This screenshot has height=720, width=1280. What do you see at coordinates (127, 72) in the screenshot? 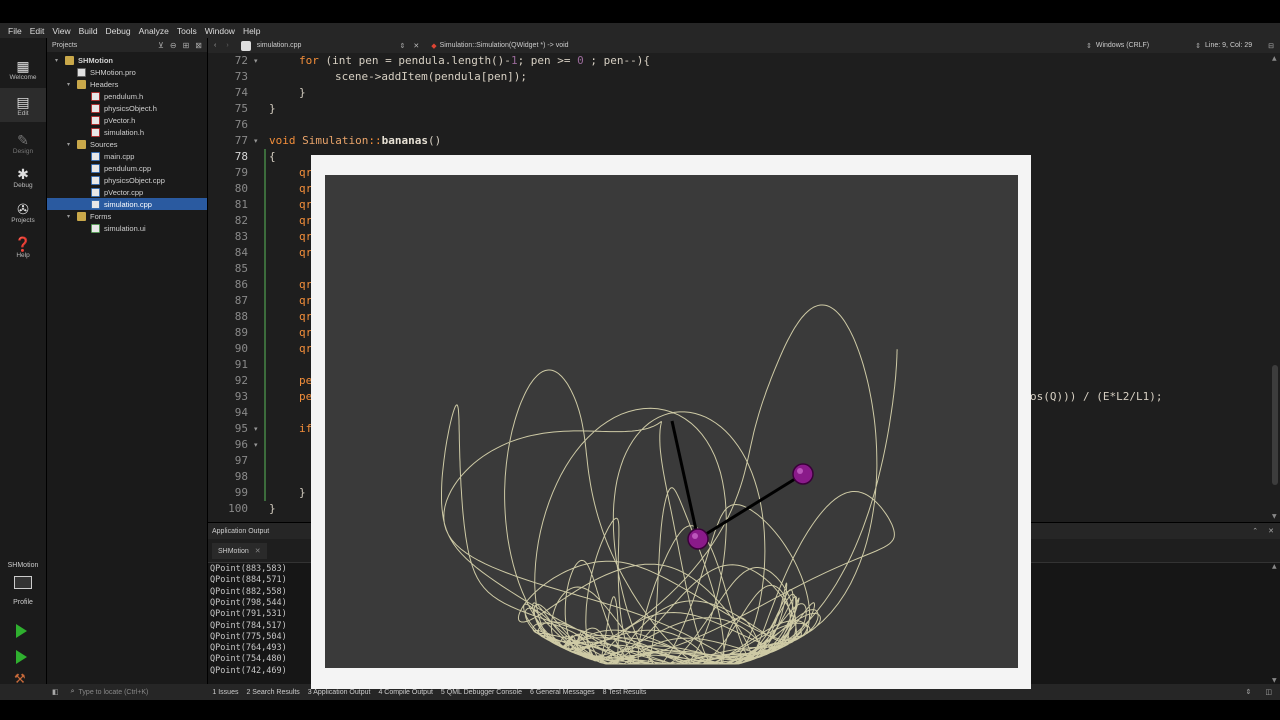
I see `tree-item: SHMotion.pro` at bounding box center [127, 72].